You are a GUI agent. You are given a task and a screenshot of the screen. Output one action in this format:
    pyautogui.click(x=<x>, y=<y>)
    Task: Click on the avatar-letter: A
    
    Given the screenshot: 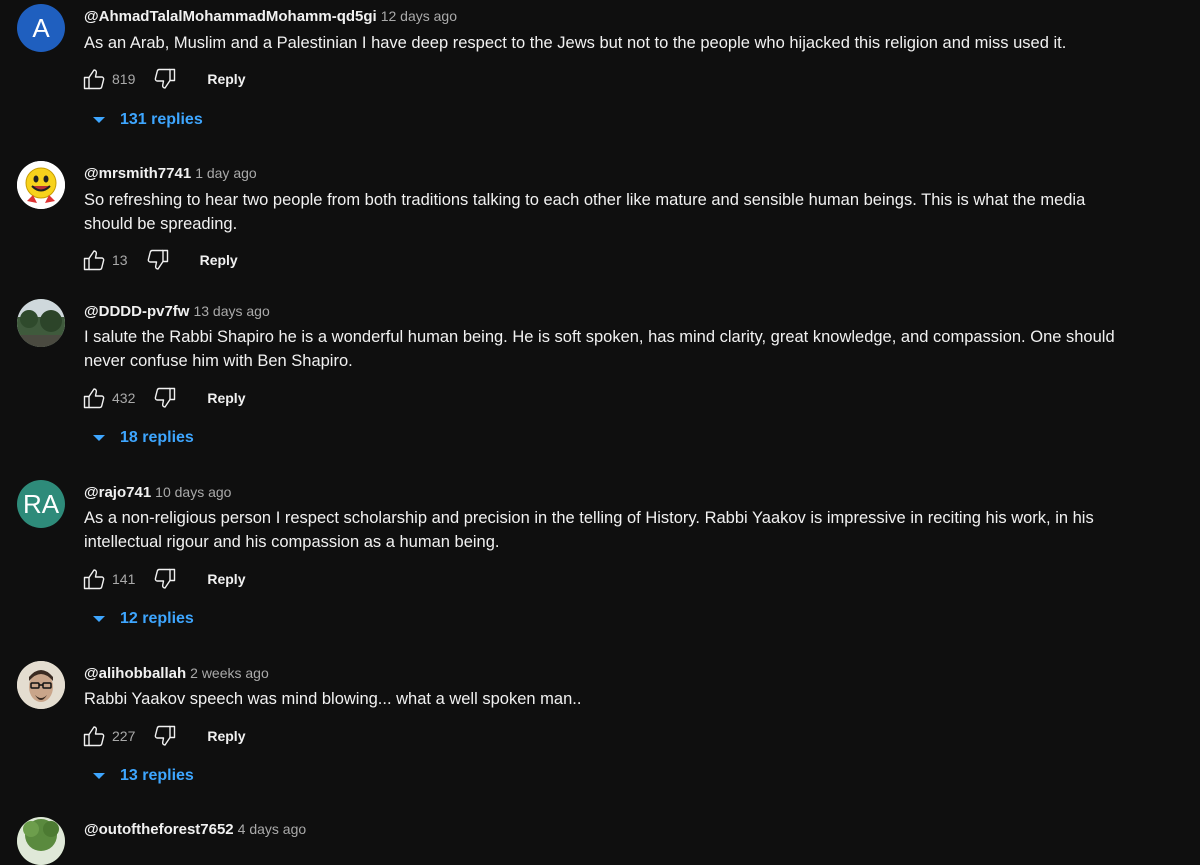 What is the action you would take?
    pyautogui.click(x=41, y=27)
    